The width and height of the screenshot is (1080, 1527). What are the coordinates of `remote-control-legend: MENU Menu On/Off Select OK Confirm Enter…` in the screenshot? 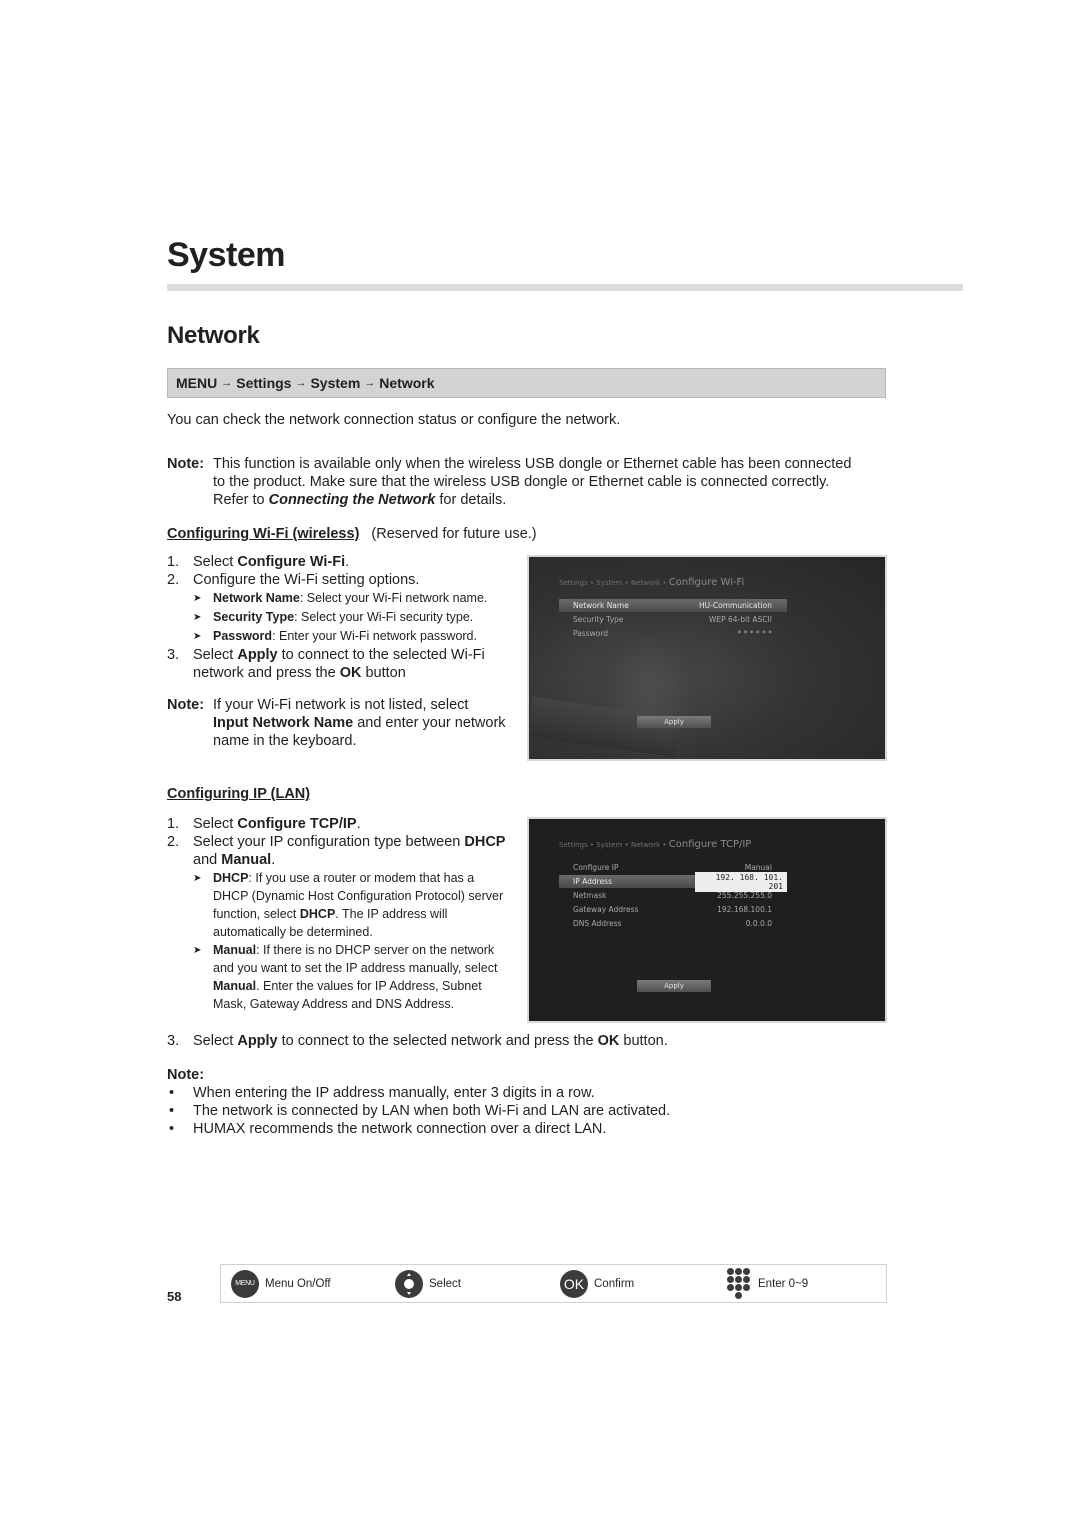 It's located at (553, 1283).